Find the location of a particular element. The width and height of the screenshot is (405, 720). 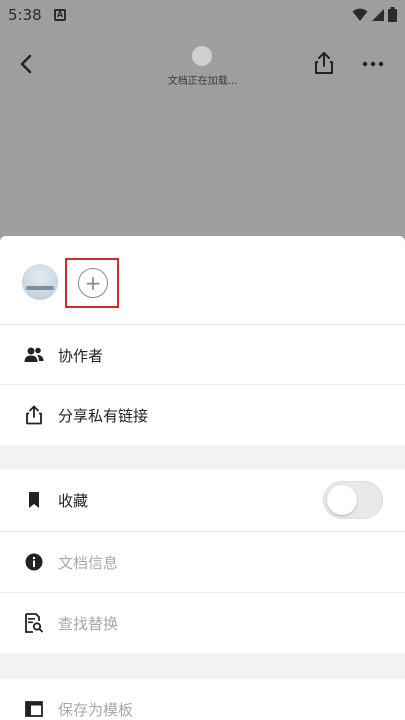

document-loading-icon is located at coordinates (202, 56).